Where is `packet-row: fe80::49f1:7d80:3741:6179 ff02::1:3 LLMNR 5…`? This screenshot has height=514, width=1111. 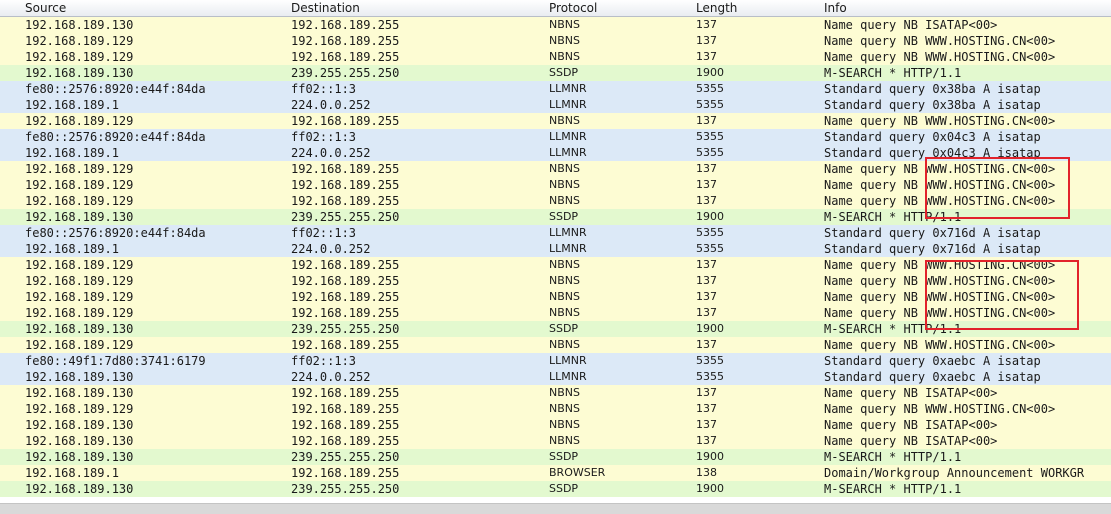
packet-row: fe80::49f1:7d80:3741:6179 ff02::1:3 LLMNR 5… is located at coordinates (555, 361).